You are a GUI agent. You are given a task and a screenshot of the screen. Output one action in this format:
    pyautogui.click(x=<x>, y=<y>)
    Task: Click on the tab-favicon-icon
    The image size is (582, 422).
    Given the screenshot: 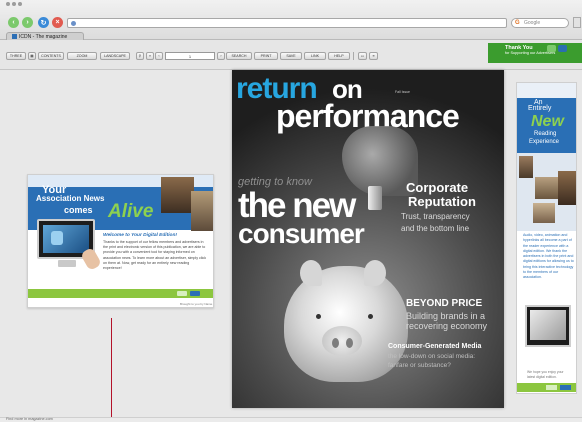 What is the action you would take?
    pyautogui.click(x=14, y=36)
    